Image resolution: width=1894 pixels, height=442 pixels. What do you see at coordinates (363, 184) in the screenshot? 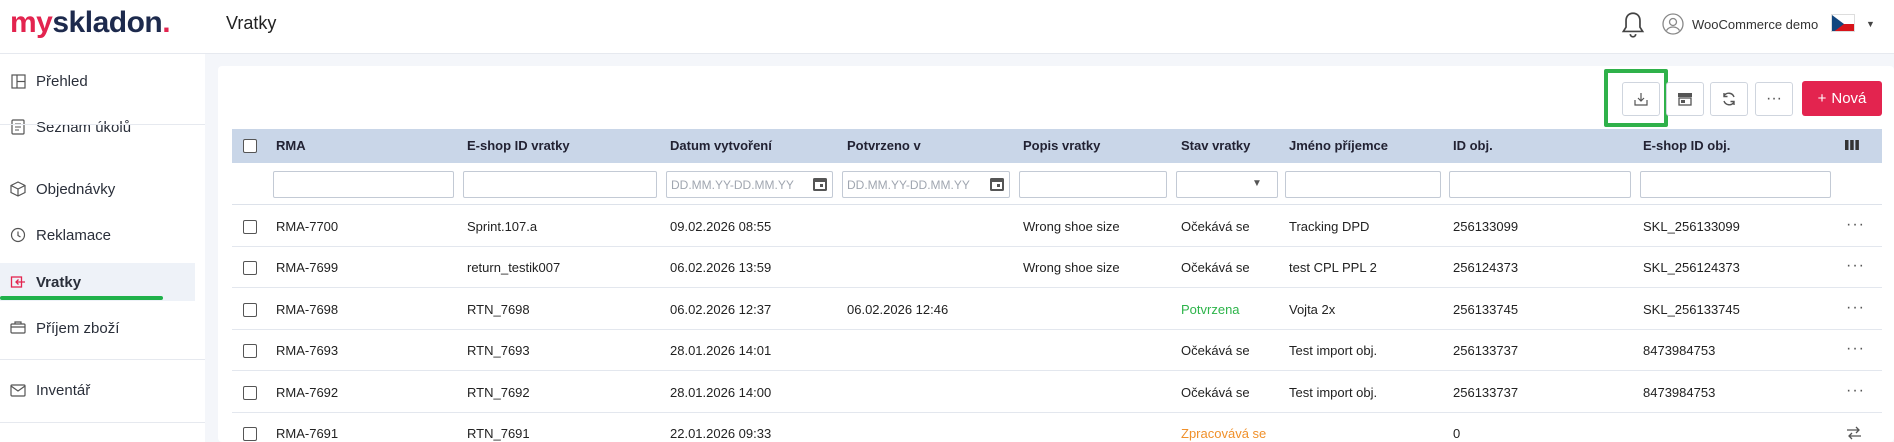
I see `filter-rma-input` at bounding box center [363, 184].